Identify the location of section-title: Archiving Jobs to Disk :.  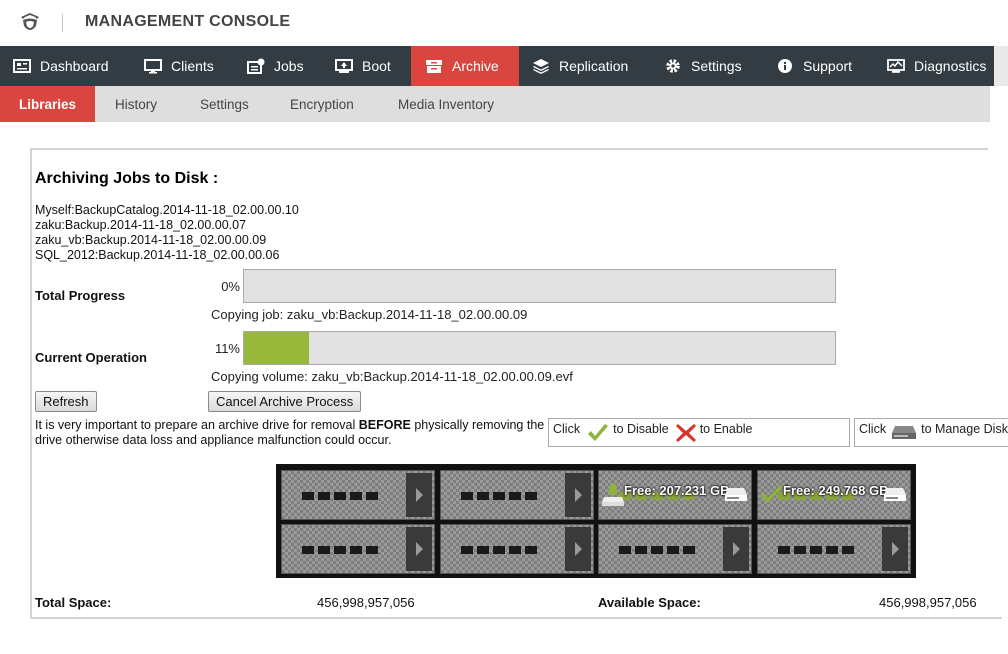
(127, 178).